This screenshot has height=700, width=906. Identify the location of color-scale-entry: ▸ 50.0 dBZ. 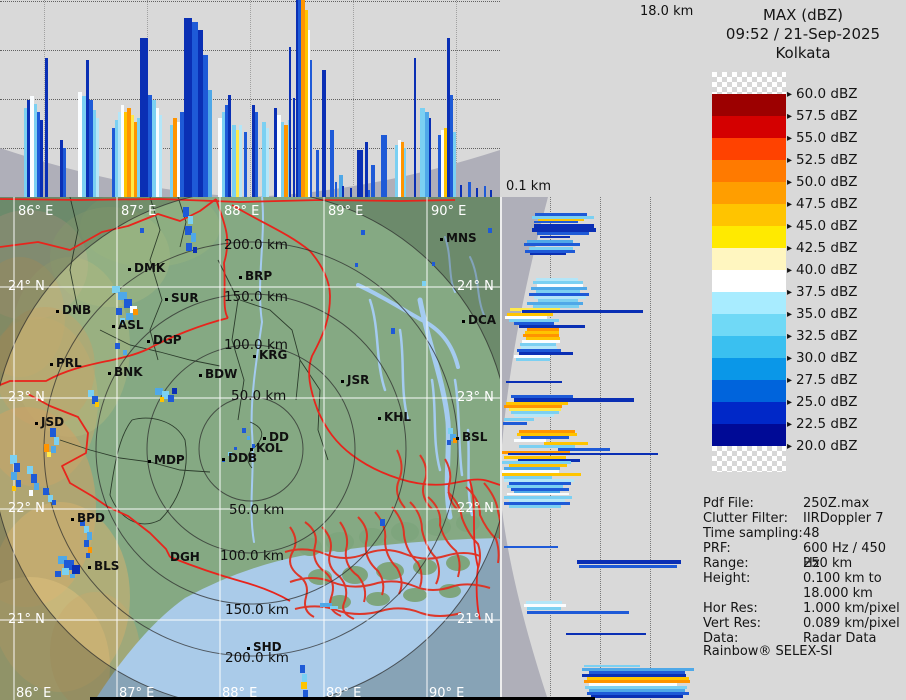
(822, 182).